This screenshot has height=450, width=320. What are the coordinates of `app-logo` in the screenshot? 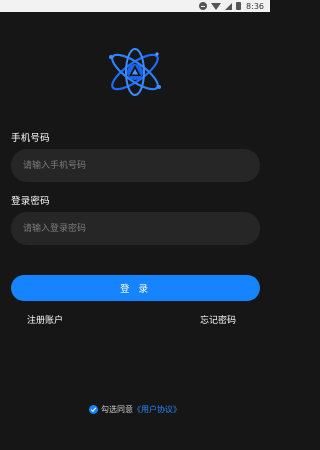 It's located at (135, 72).